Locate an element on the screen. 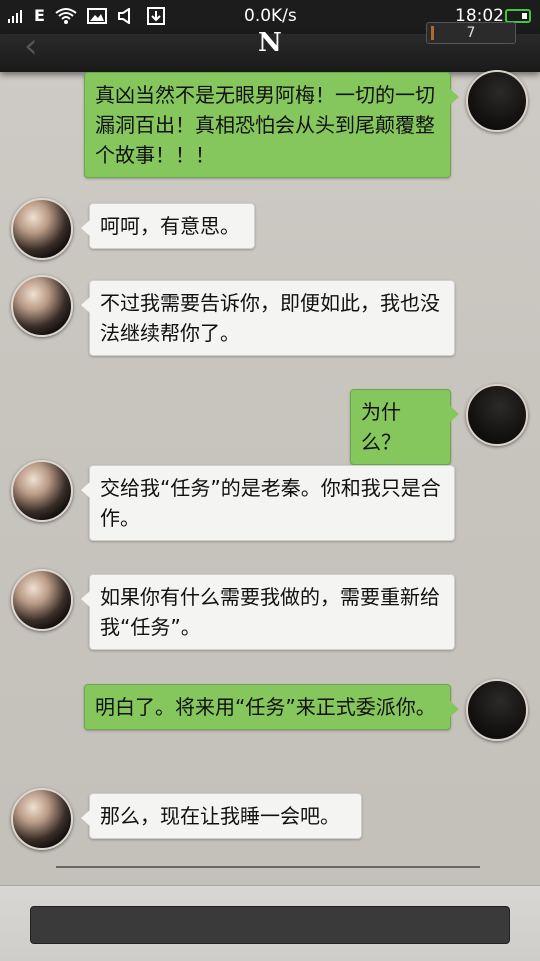 Image resolution: width=540 pixels, height=961 pixels. message-bubble-sent: 明白了。将来用“任务”来正式委派你。 is located at coordinates (271, 707).